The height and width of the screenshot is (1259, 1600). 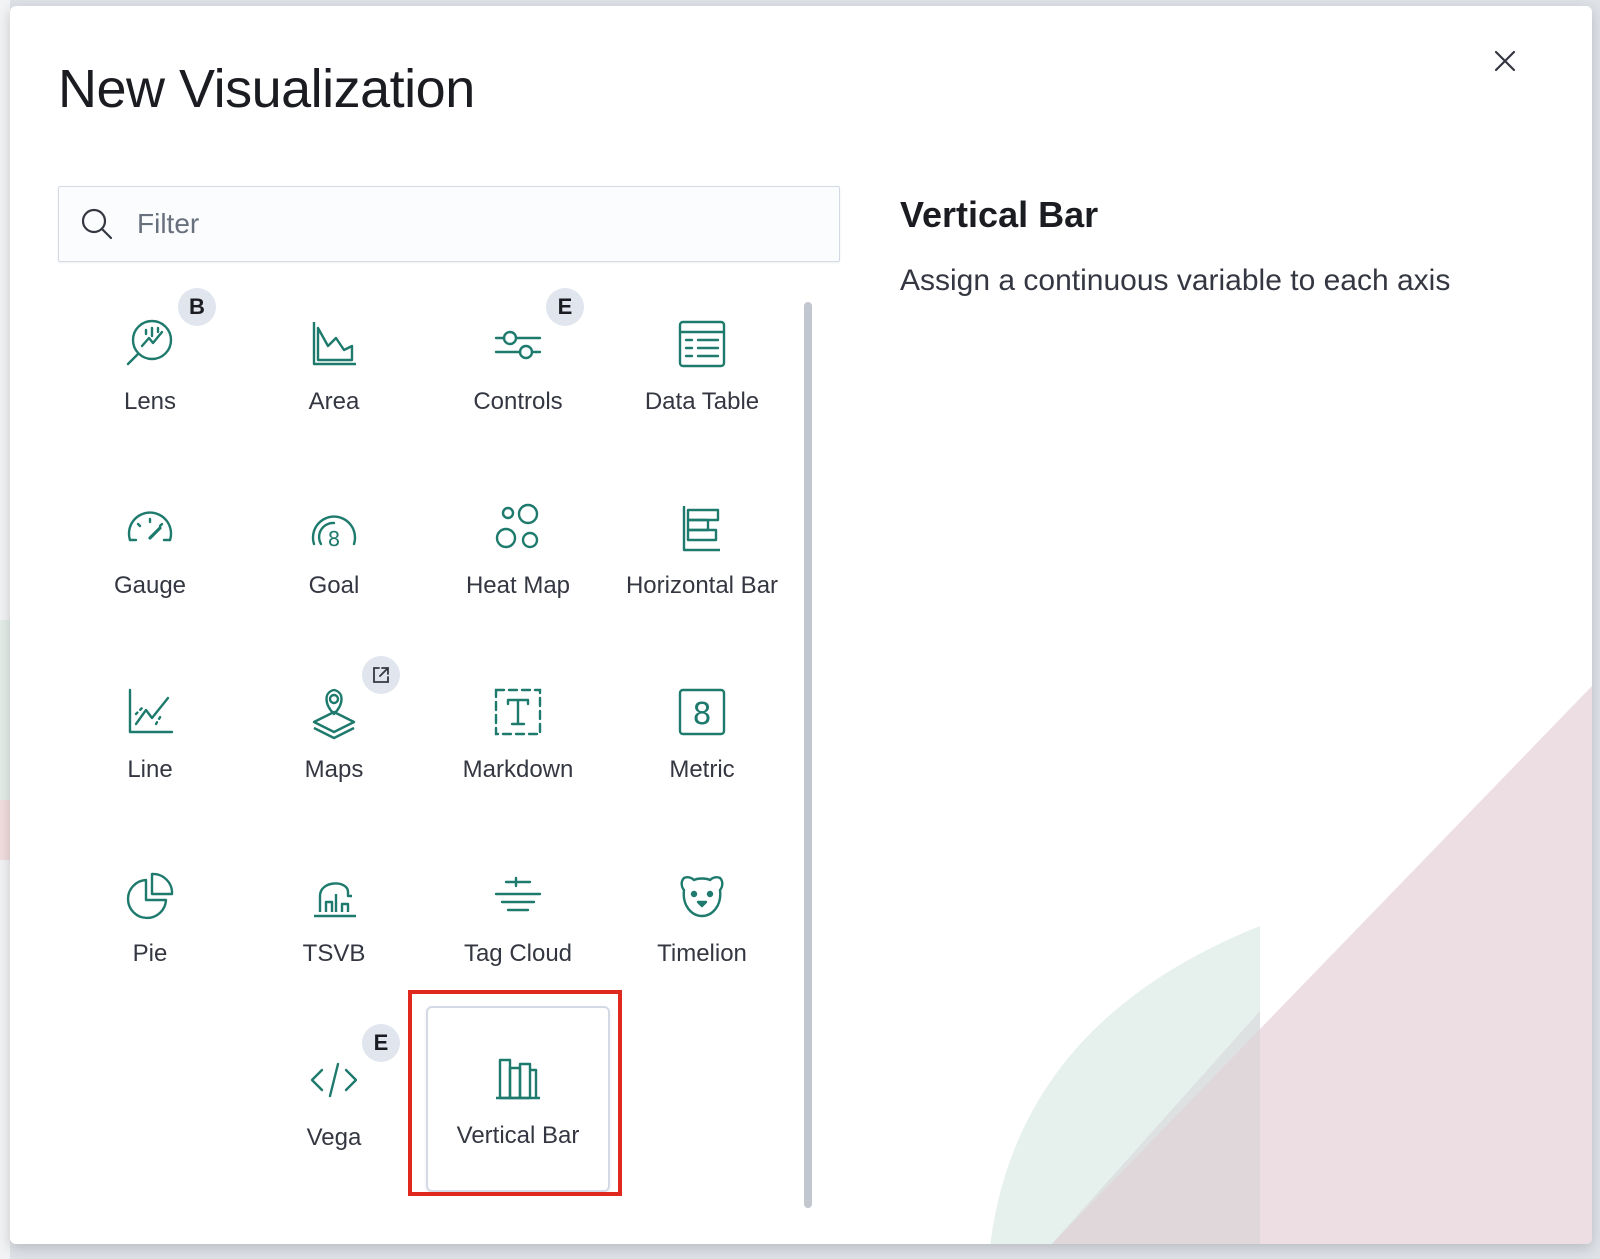 I want to click on external-link-icon, so click(x=381, y=675).